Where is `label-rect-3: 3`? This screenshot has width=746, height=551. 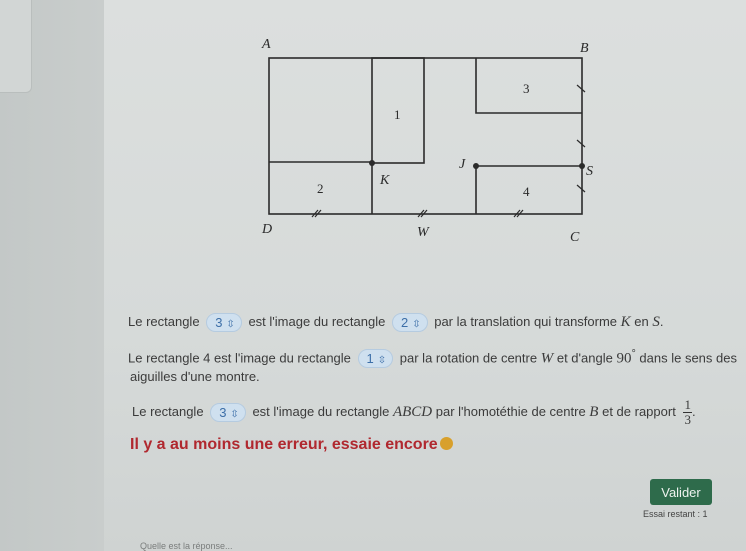 label-rect-3: 3 is located at coordinates (526, 88).